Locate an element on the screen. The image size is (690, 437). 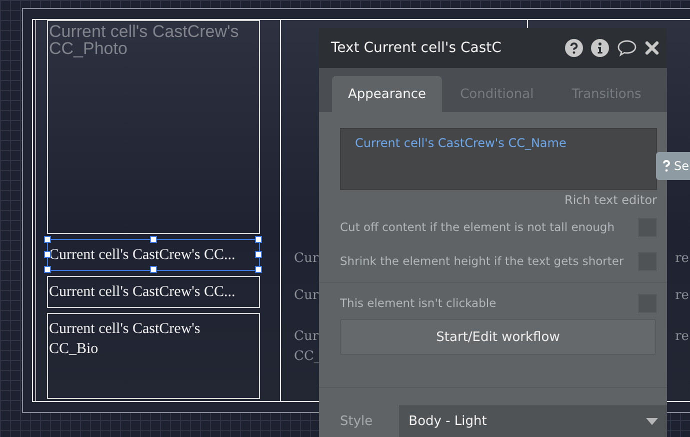
close-icon is located at coordinates (652, 48).